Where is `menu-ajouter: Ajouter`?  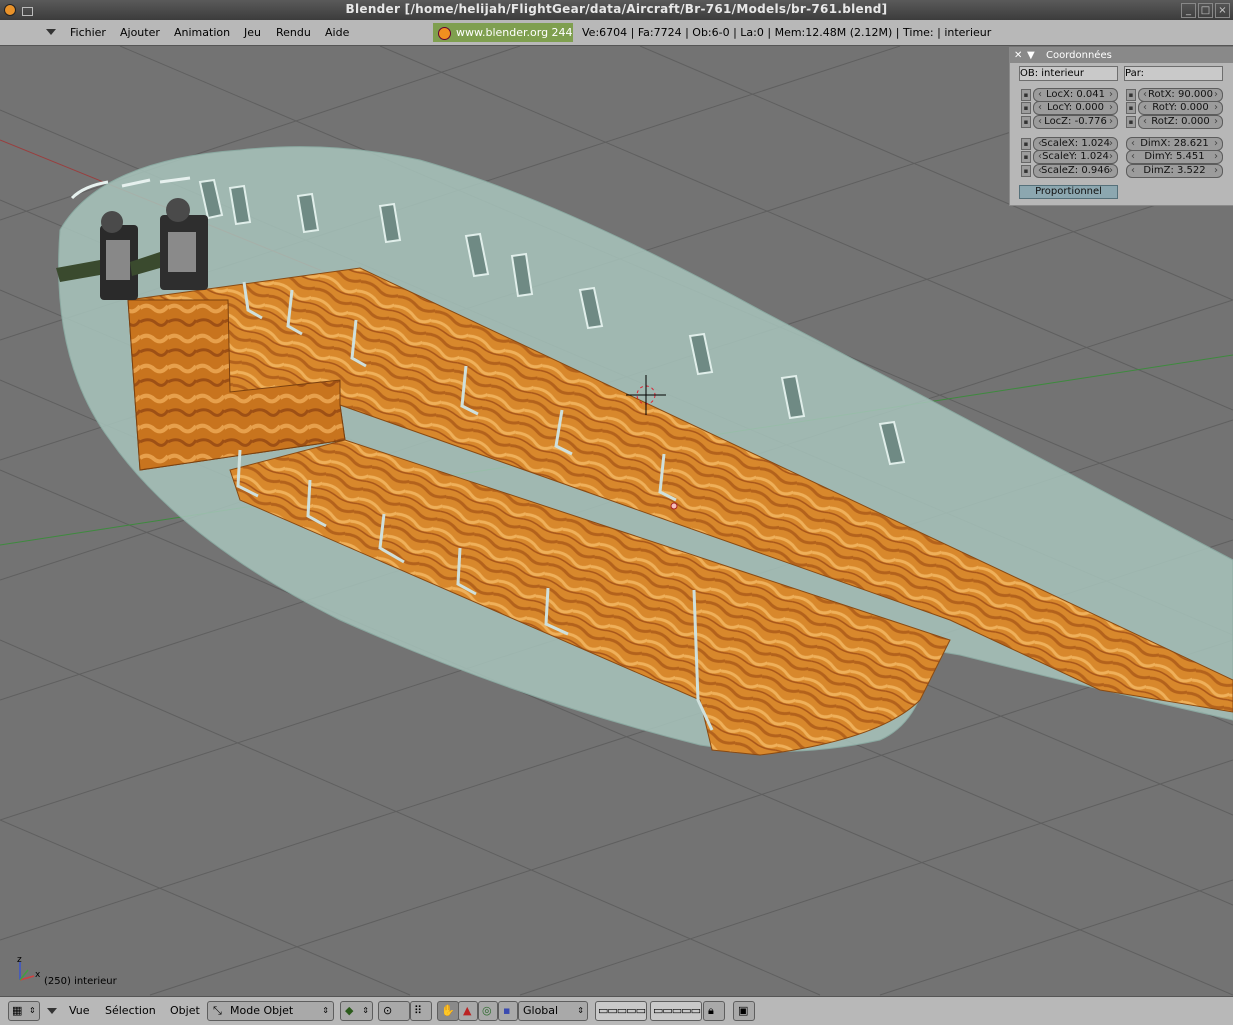
menu-ajouter: Ajouter is located at coordinates (140, 32).